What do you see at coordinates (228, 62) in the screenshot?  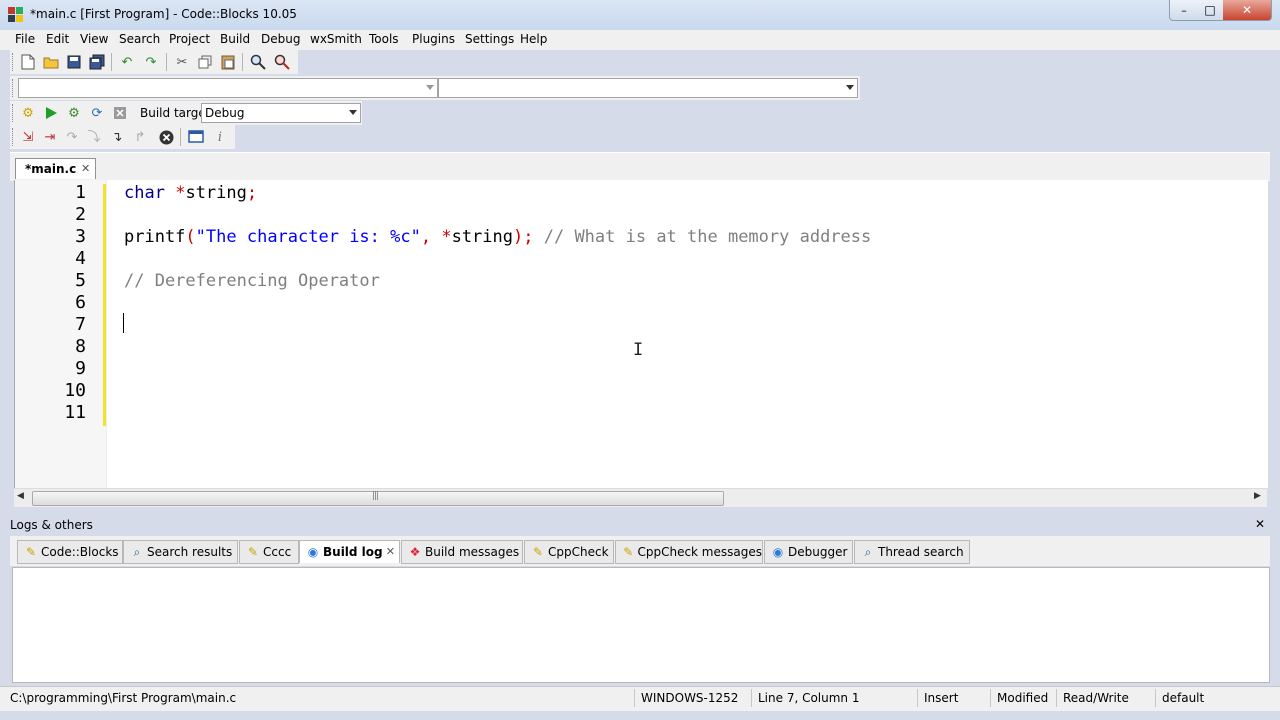 I see `paste-icon` at bounding box center [228, 62].